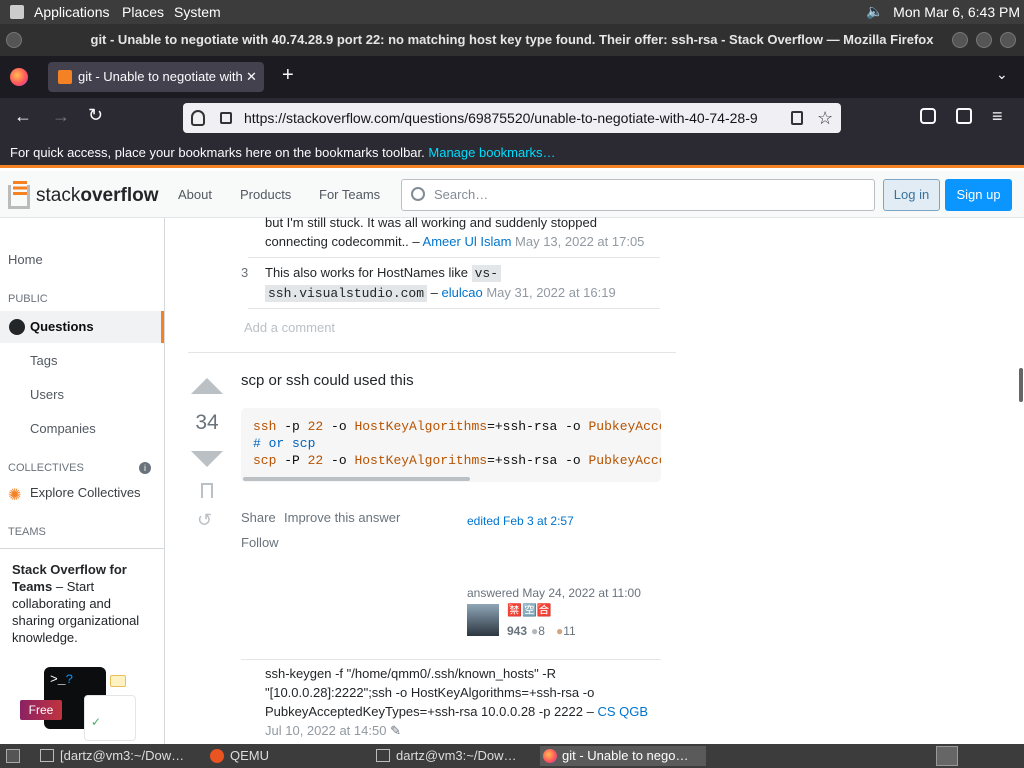  I want to click on so-logo-bars, so click(20, 188).